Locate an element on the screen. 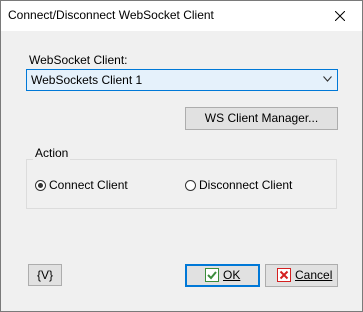 This screenshot has width=363, height=312. ok-label: OK is located at coordinates (232, 275).